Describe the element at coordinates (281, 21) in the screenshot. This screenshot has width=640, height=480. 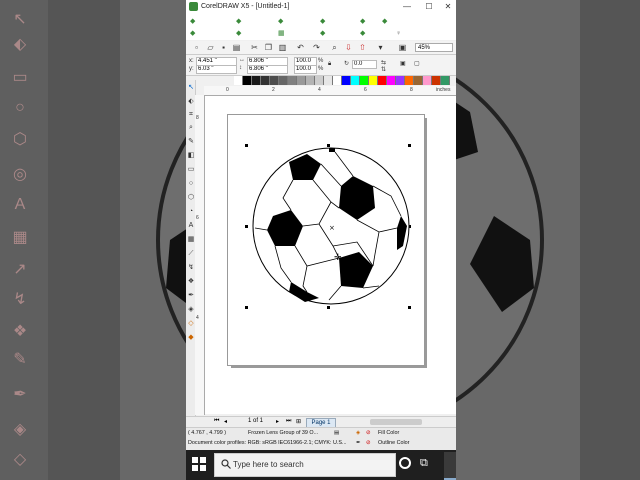
I see `menu-view-icon: ◆` at that location.